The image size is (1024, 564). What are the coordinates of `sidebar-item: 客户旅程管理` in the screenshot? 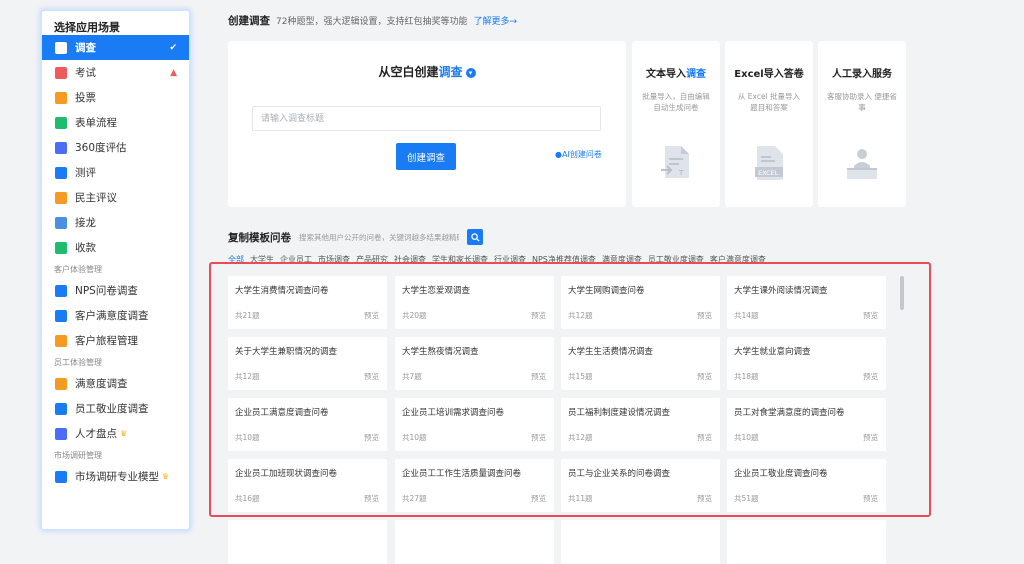 It's located at (115, 340).